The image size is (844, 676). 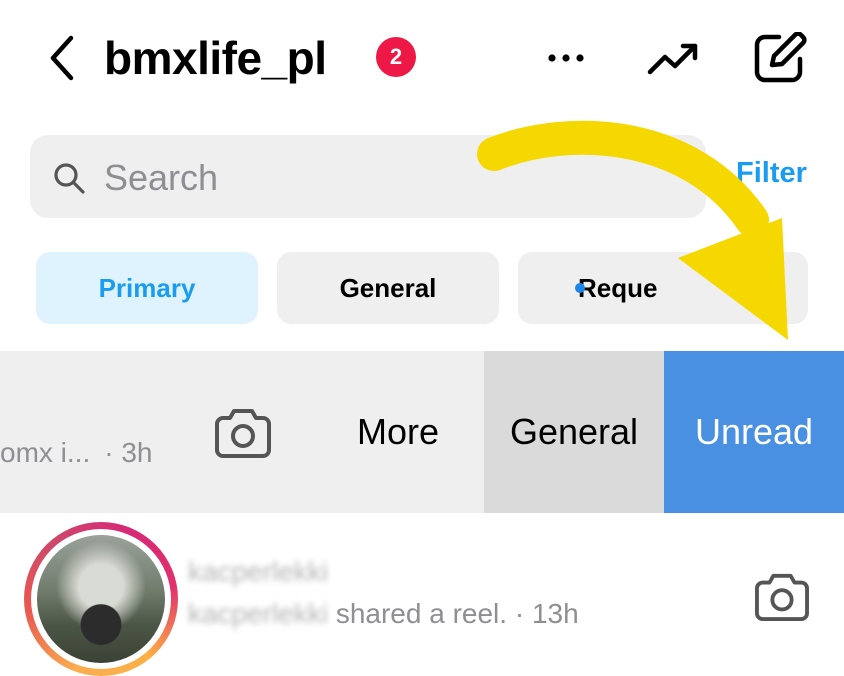 I want to click on chevron-left-icon, so click(x=62, y=58).